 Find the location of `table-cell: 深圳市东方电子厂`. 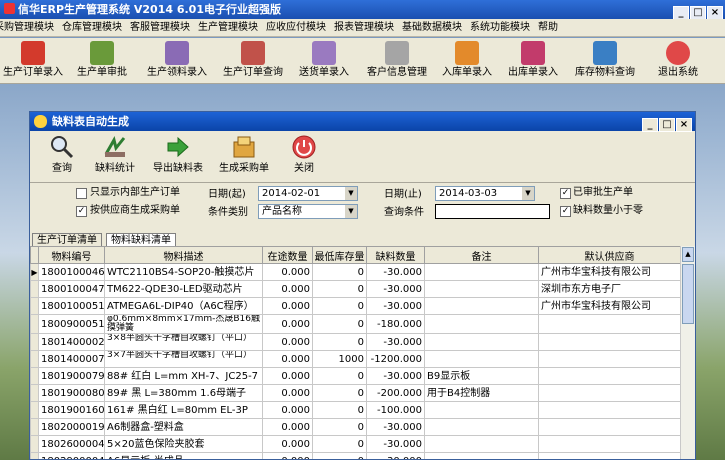

table-cell: 深圳市东方电子厂 is located at coordinates (609, 289).